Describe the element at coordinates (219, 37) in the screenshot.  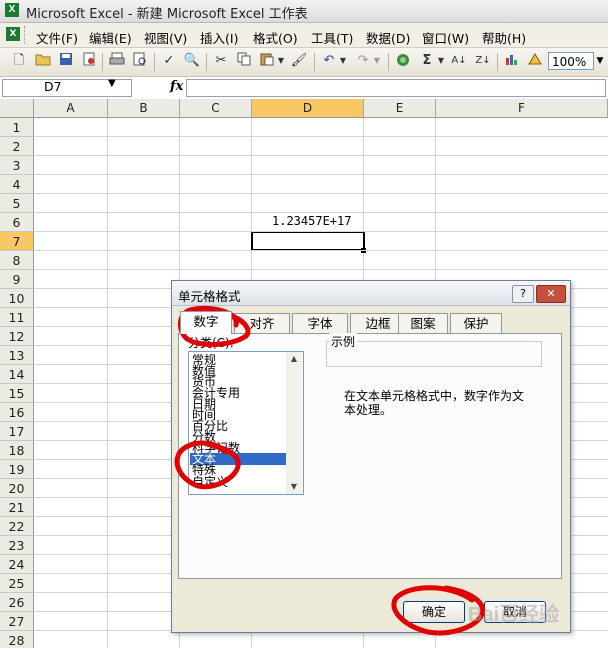
I see `menu-insert: 插入(I)` at that location.